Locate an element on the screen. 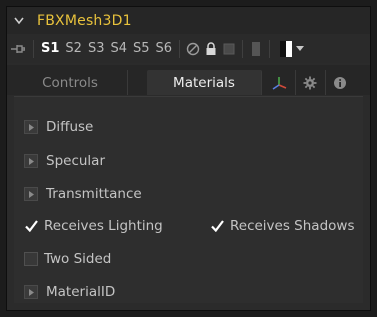 The width and height of the screenshot is (377, 317). tab-info is located at coordinates (340, 82).